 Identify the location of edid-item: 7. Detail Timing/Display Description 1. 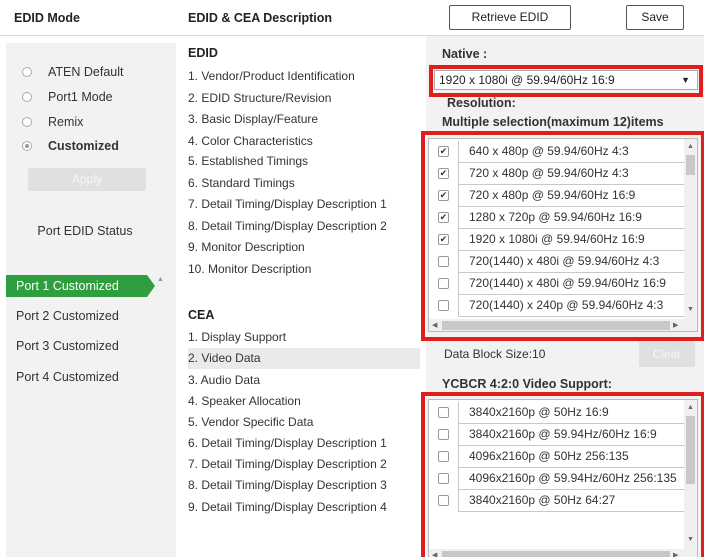
(304, 204).